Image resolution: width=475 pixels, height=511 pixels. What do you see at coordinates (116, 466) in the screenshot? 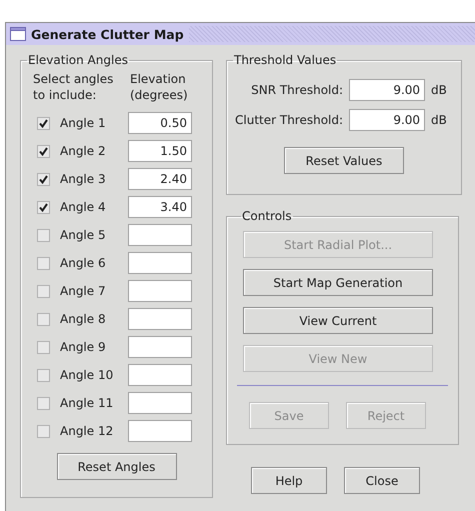
I see `reset-angles-button: Reset Angles` at bounding box center [116, 466].